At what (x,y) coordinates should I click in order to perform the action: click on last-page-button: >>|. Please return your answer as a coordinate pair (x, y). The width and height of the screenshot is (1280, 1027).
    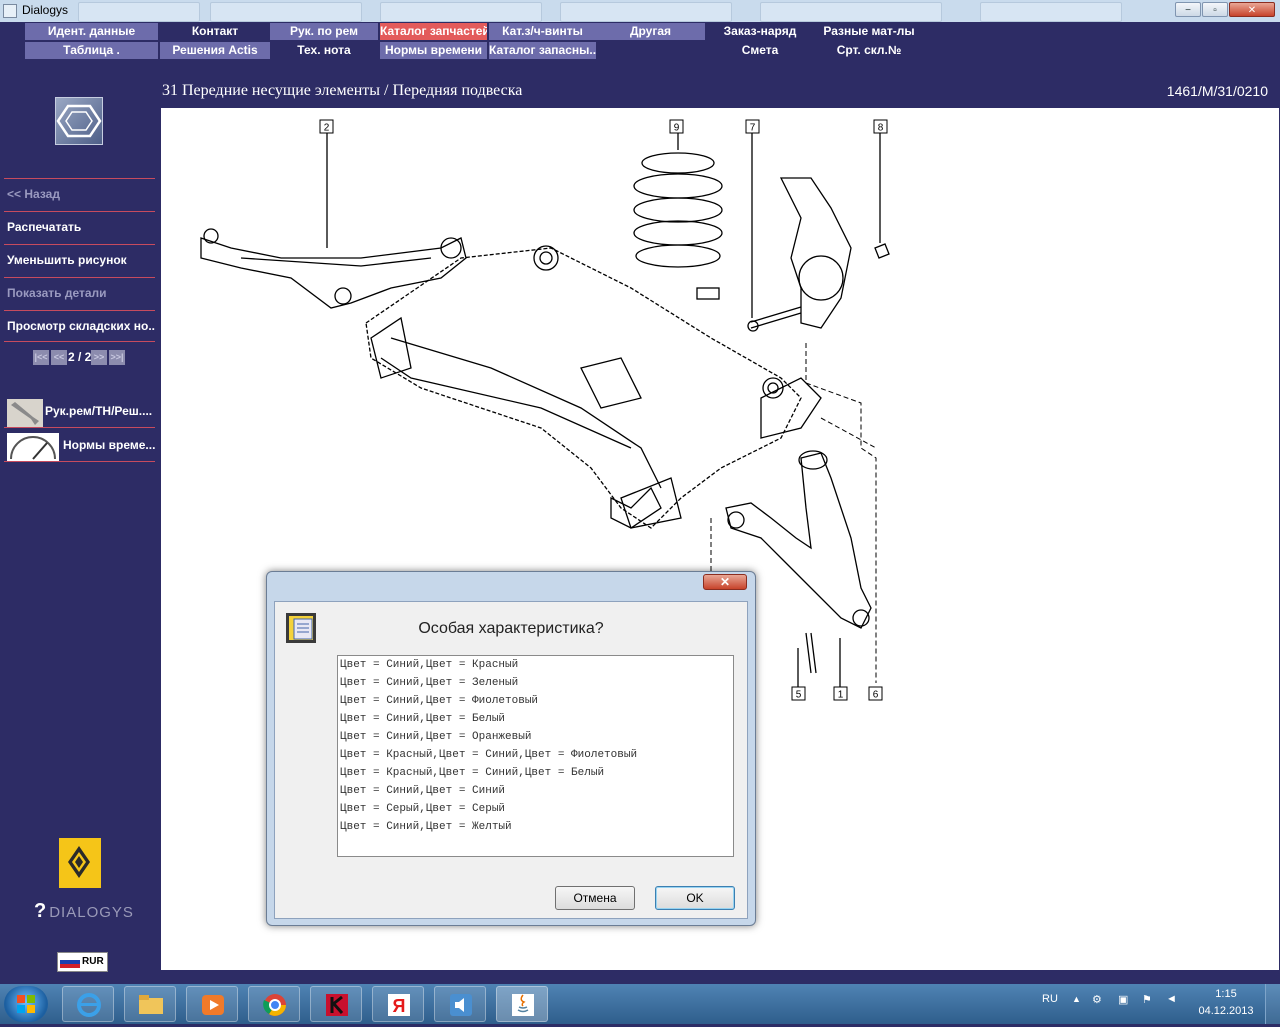
    Looking at the image, I should click on (117, 357).